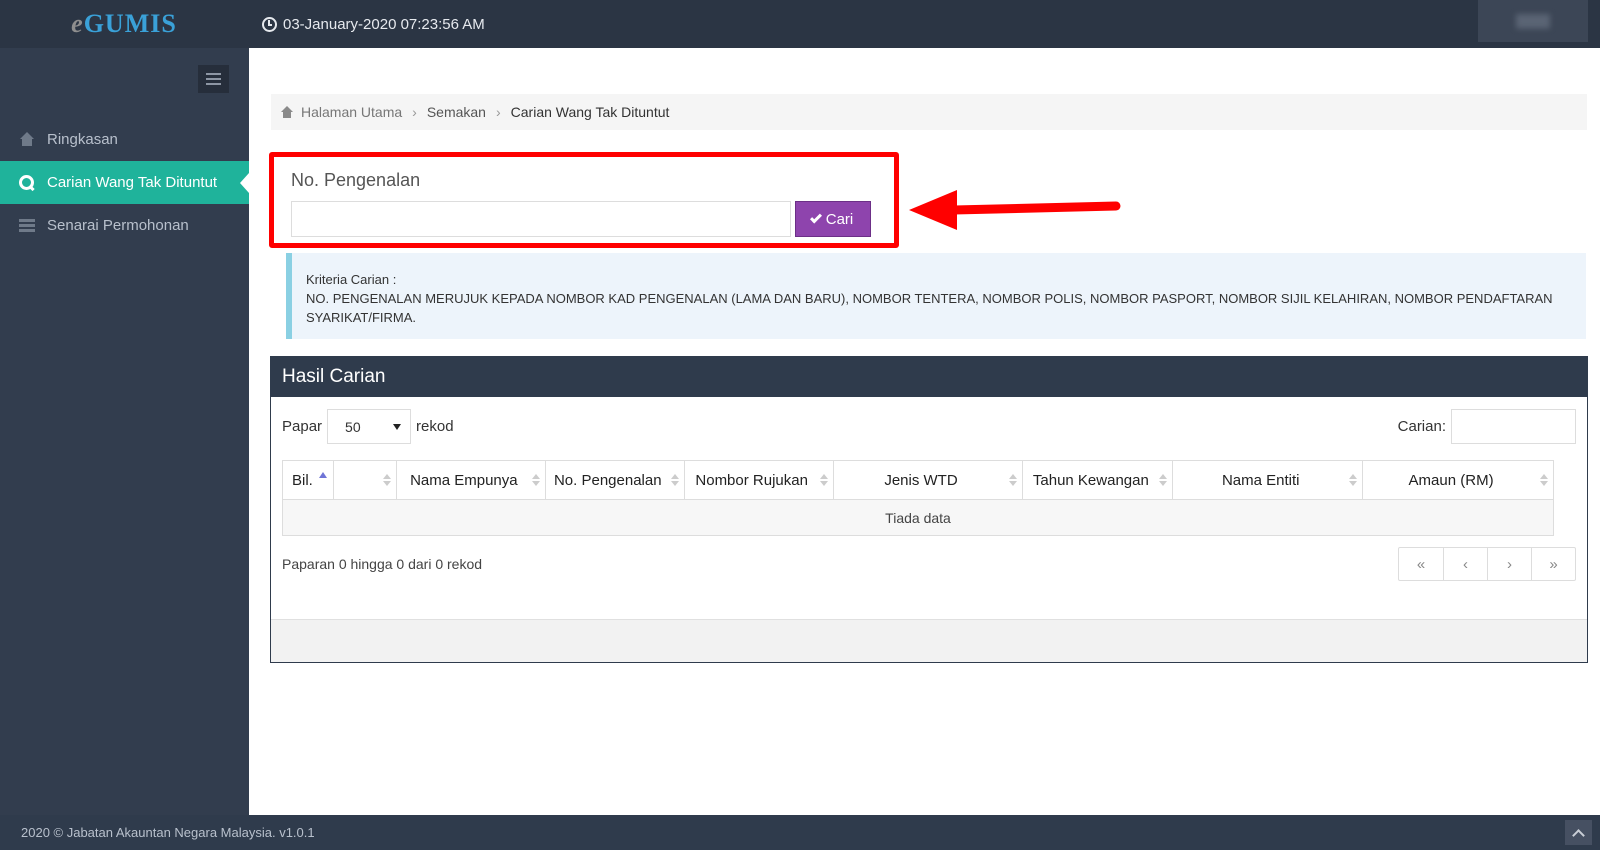 The height and width of the screenshot is (850, 1600). What do you see at coordinates (1509, 564) in the screenshot?
I see `next-page-button: ›` at bounding box center [1509, 564].